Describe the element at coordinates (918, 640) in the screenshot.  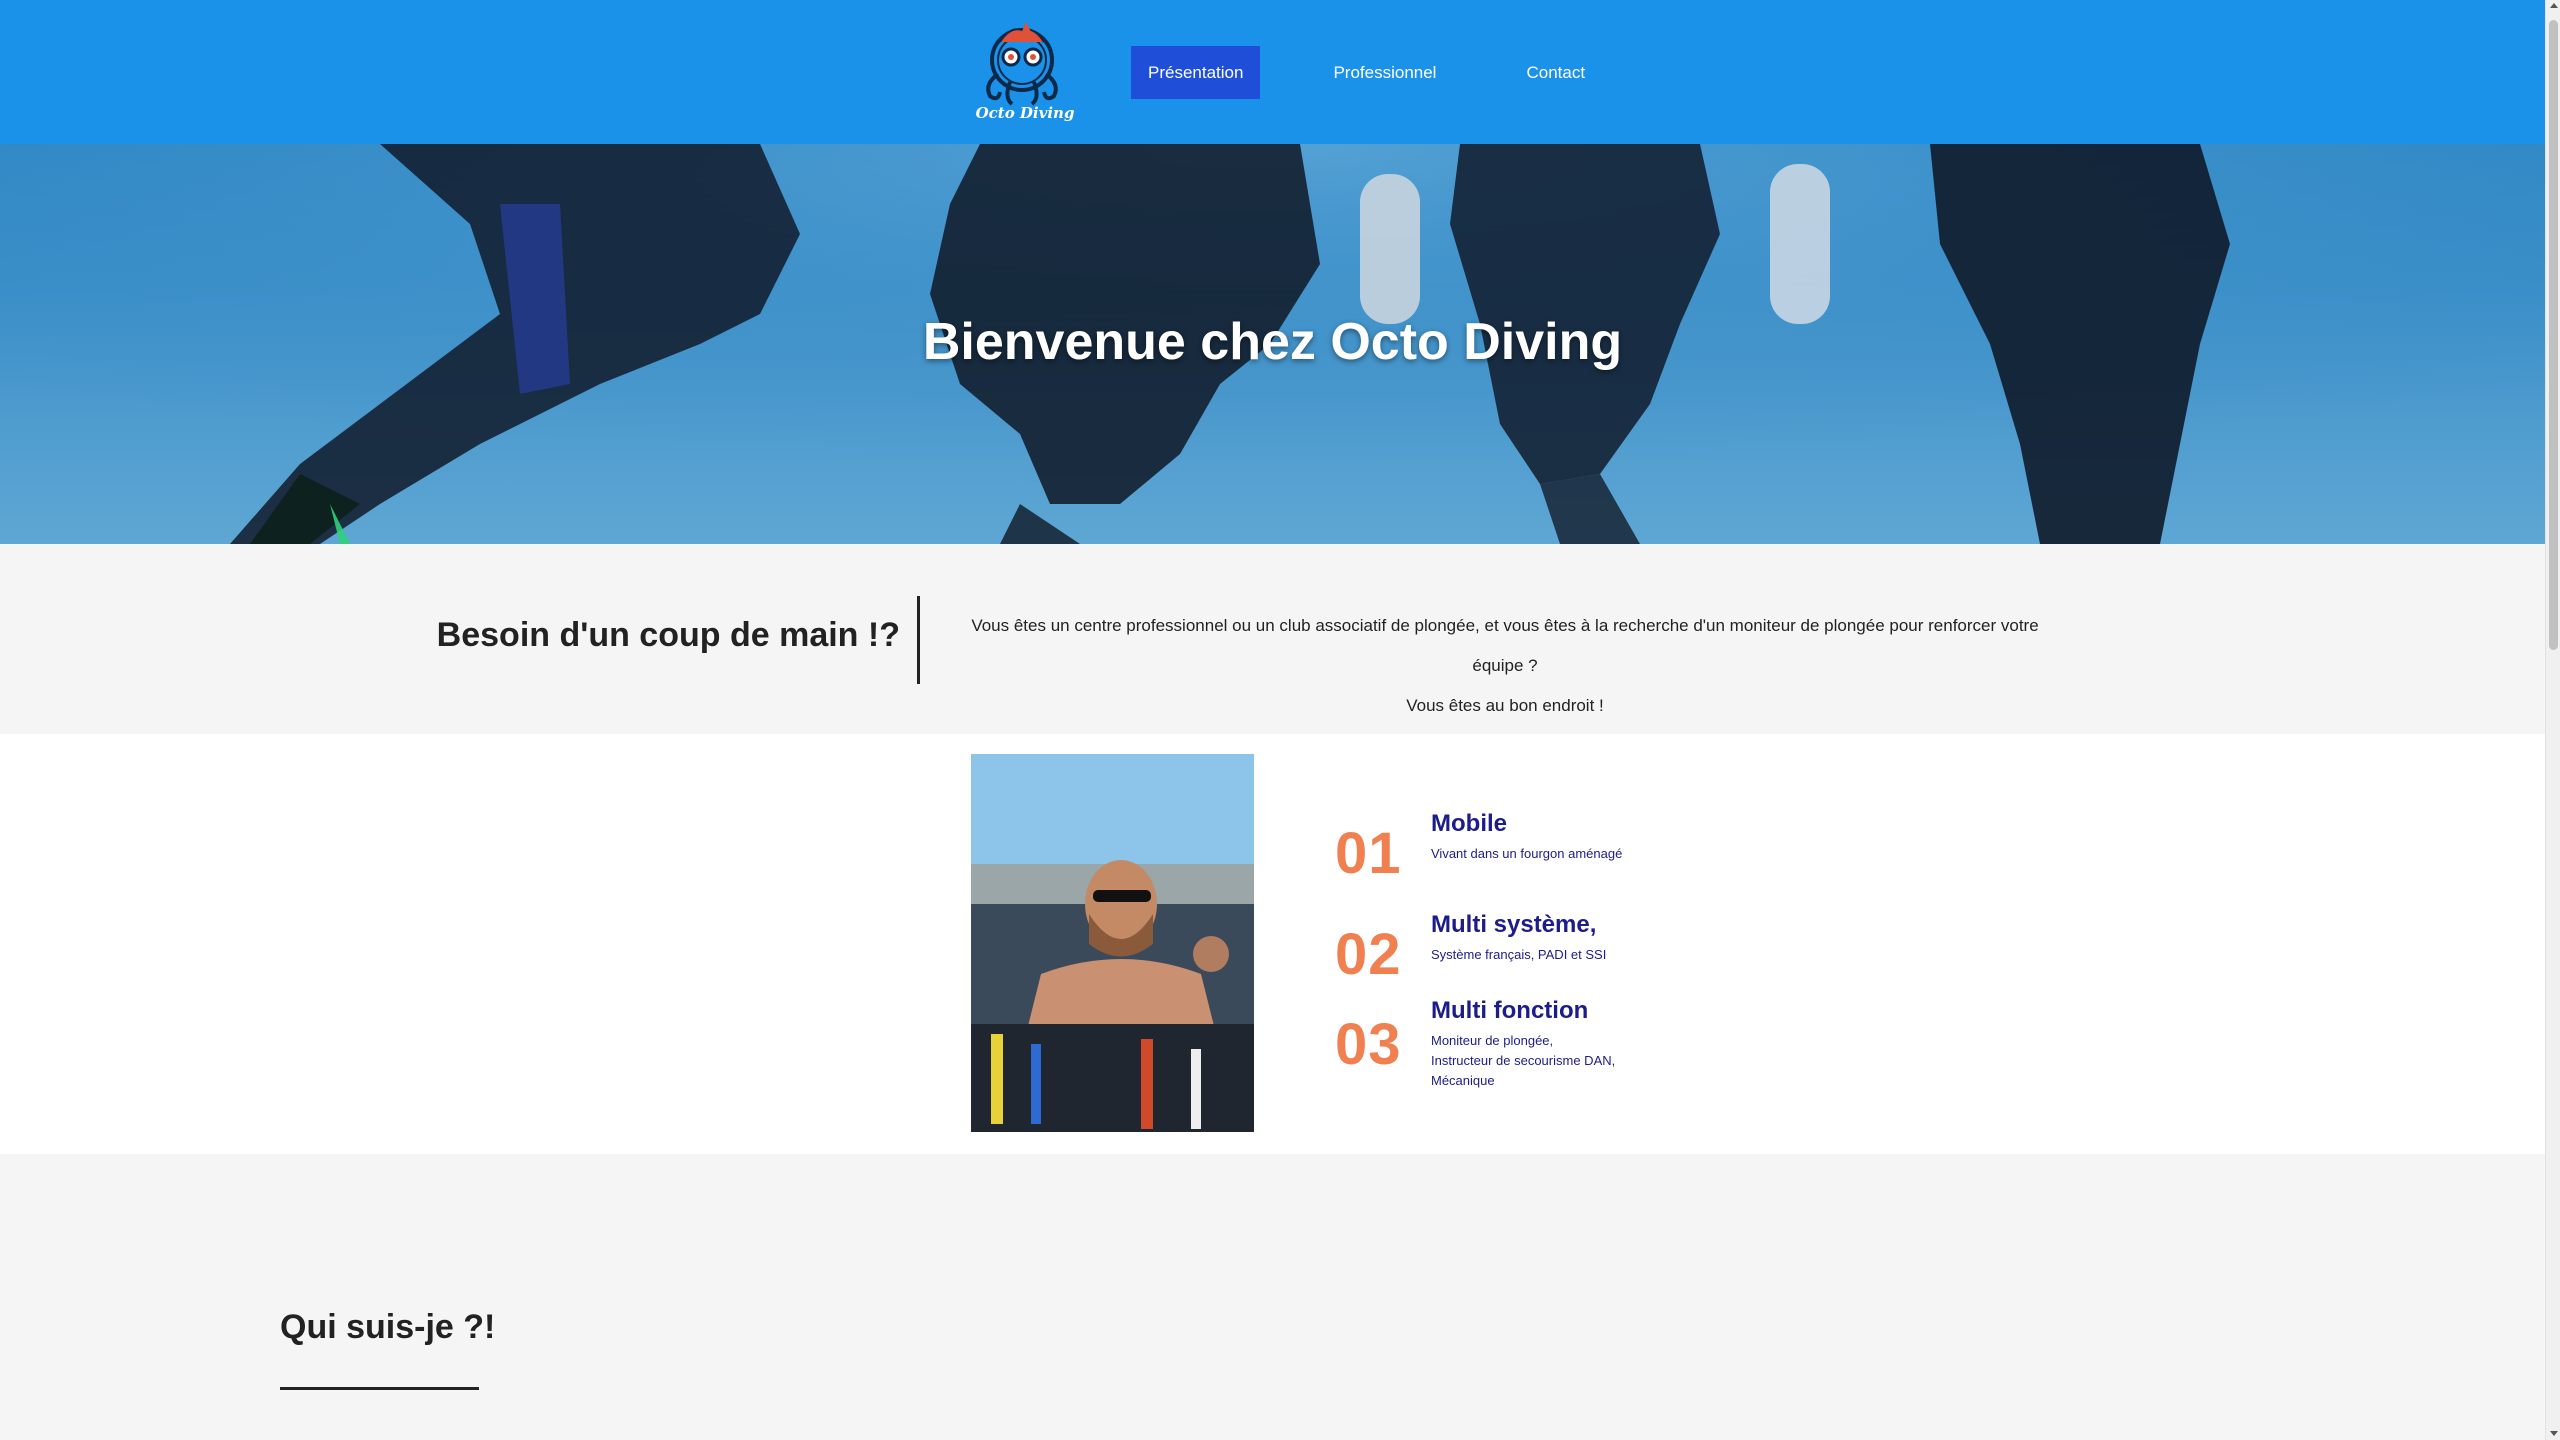
I see `help-divider` at that location.